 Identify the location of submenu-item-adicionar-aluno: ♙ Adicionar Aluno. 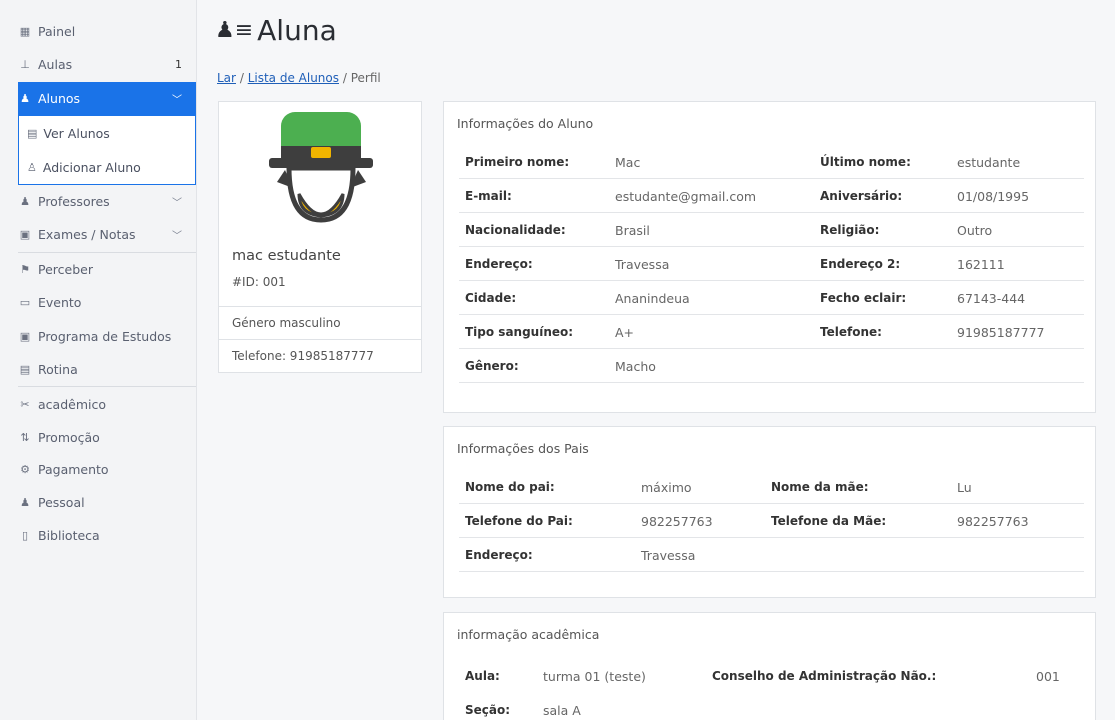
(107, 167).